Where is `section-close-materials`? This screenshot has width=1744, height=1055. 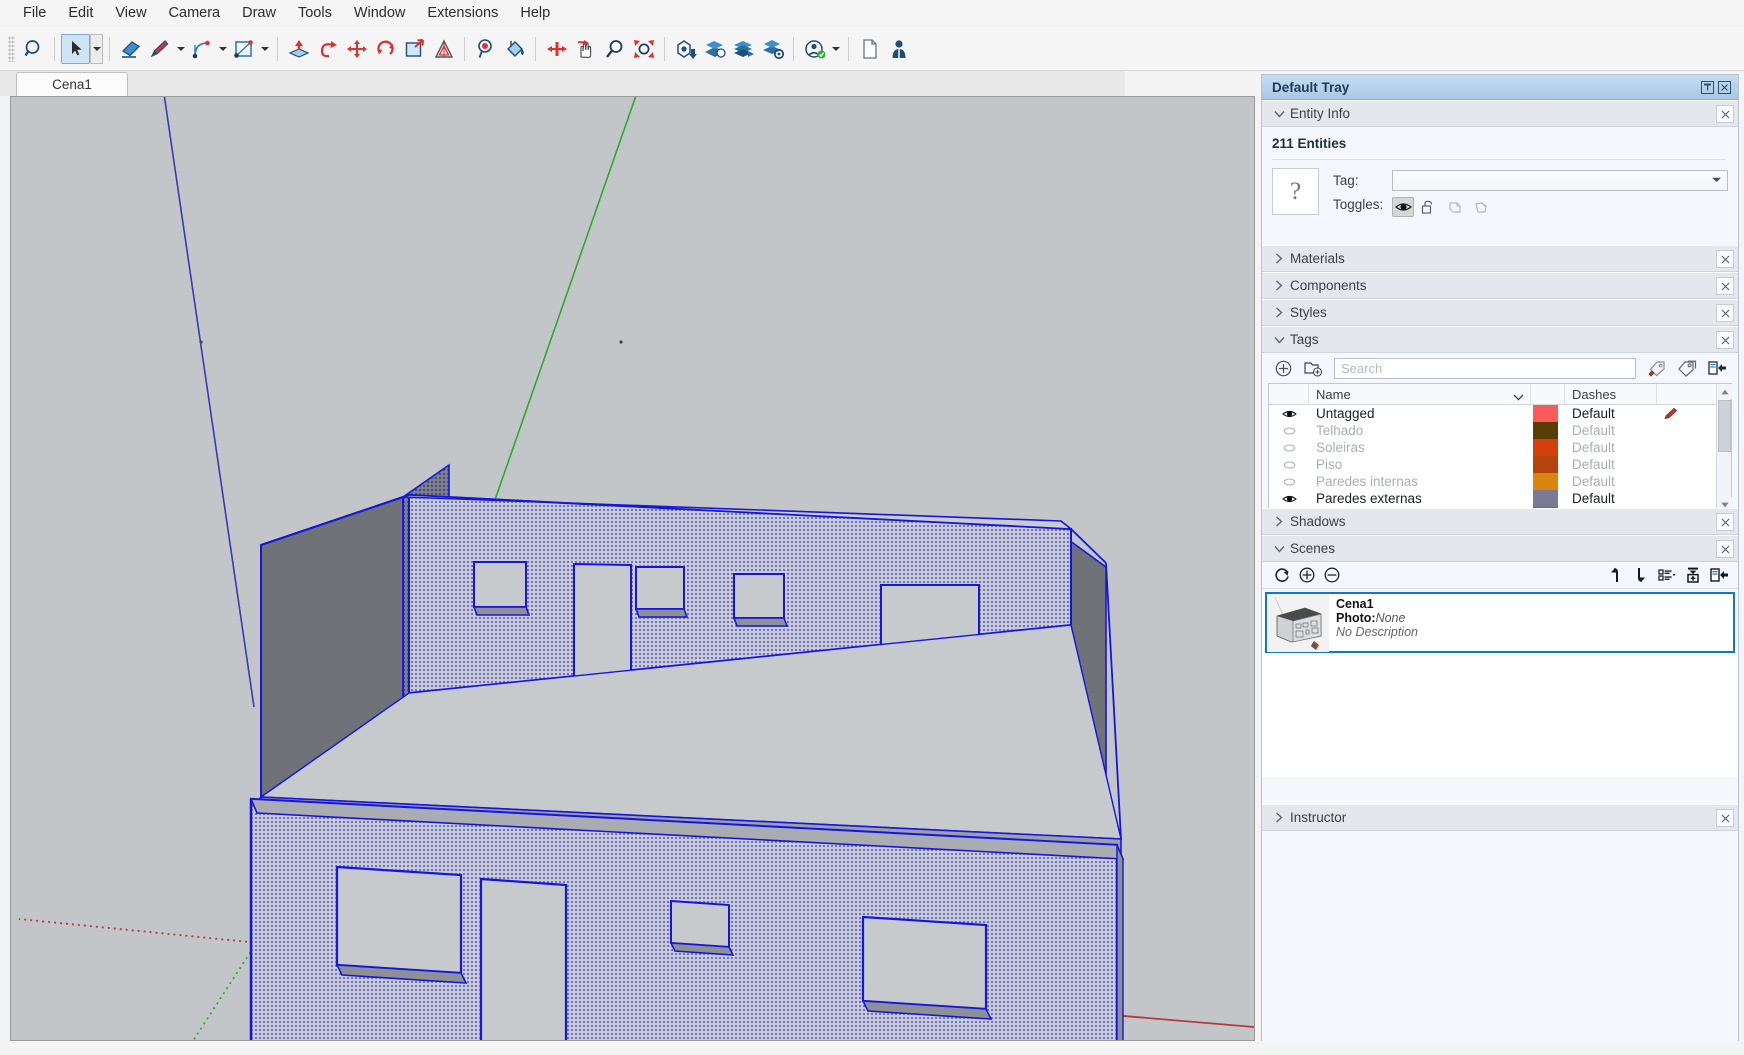 section-close-materials is located at coordinates (1725, 259).